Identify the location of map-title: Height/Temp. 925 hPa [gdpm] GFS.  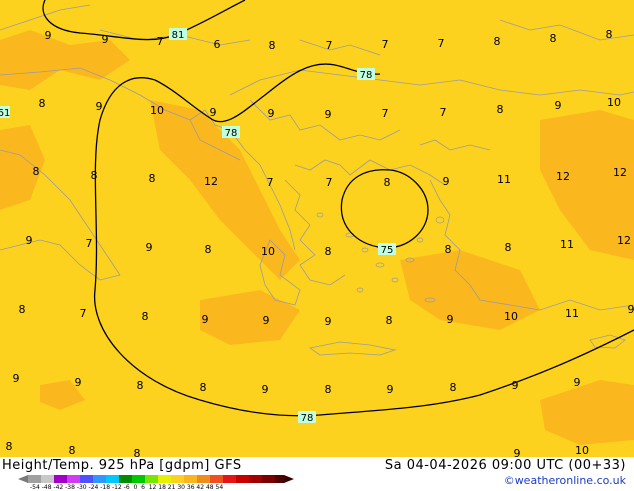
(122, 465).